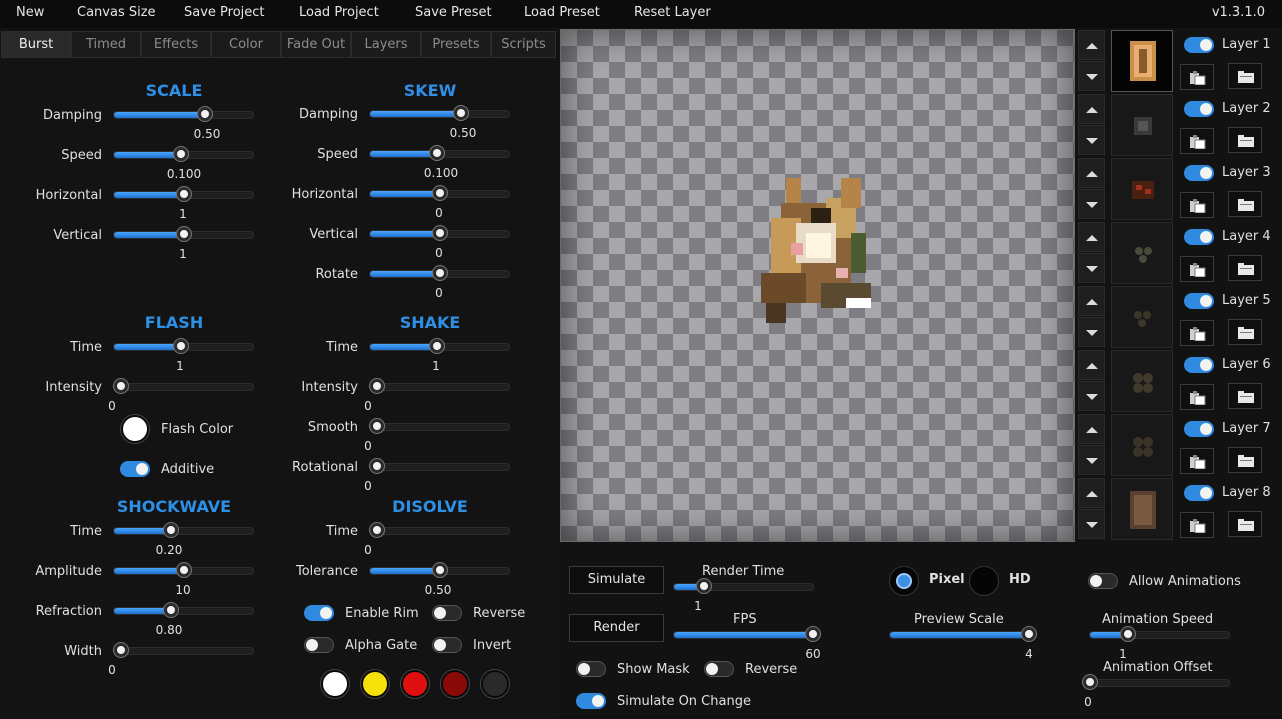 The image size is (1282, 719). I want to click on shake-smooth-slider, so click(439, 426).